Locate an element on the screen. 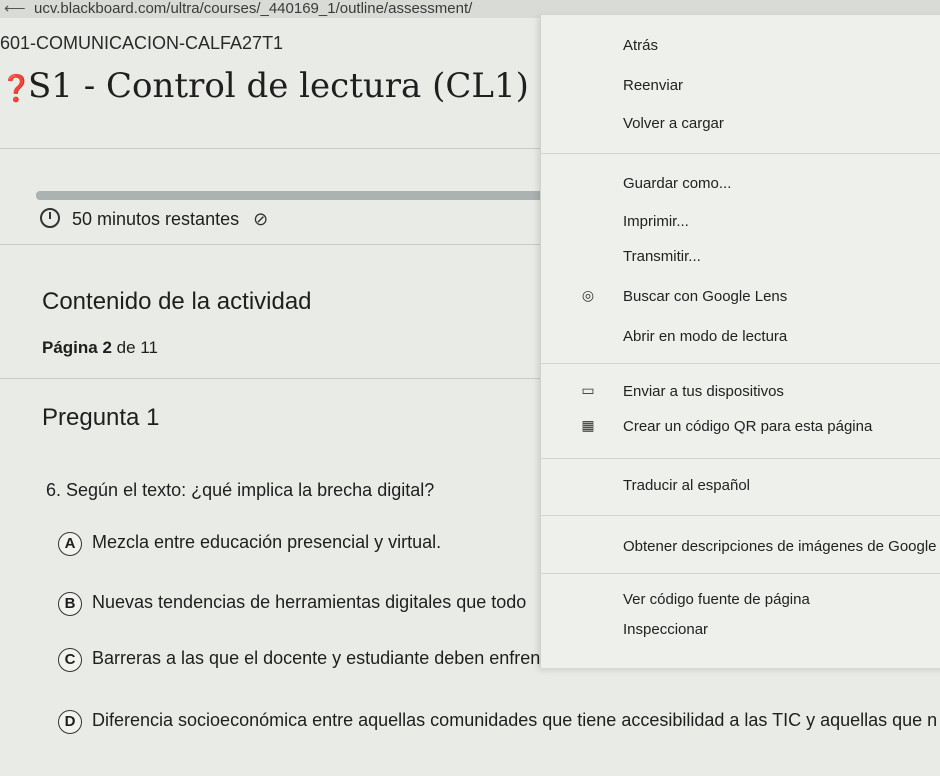  menu-item-qr-code: Crear un código QR para esta página is located at coordinates (747, 426).